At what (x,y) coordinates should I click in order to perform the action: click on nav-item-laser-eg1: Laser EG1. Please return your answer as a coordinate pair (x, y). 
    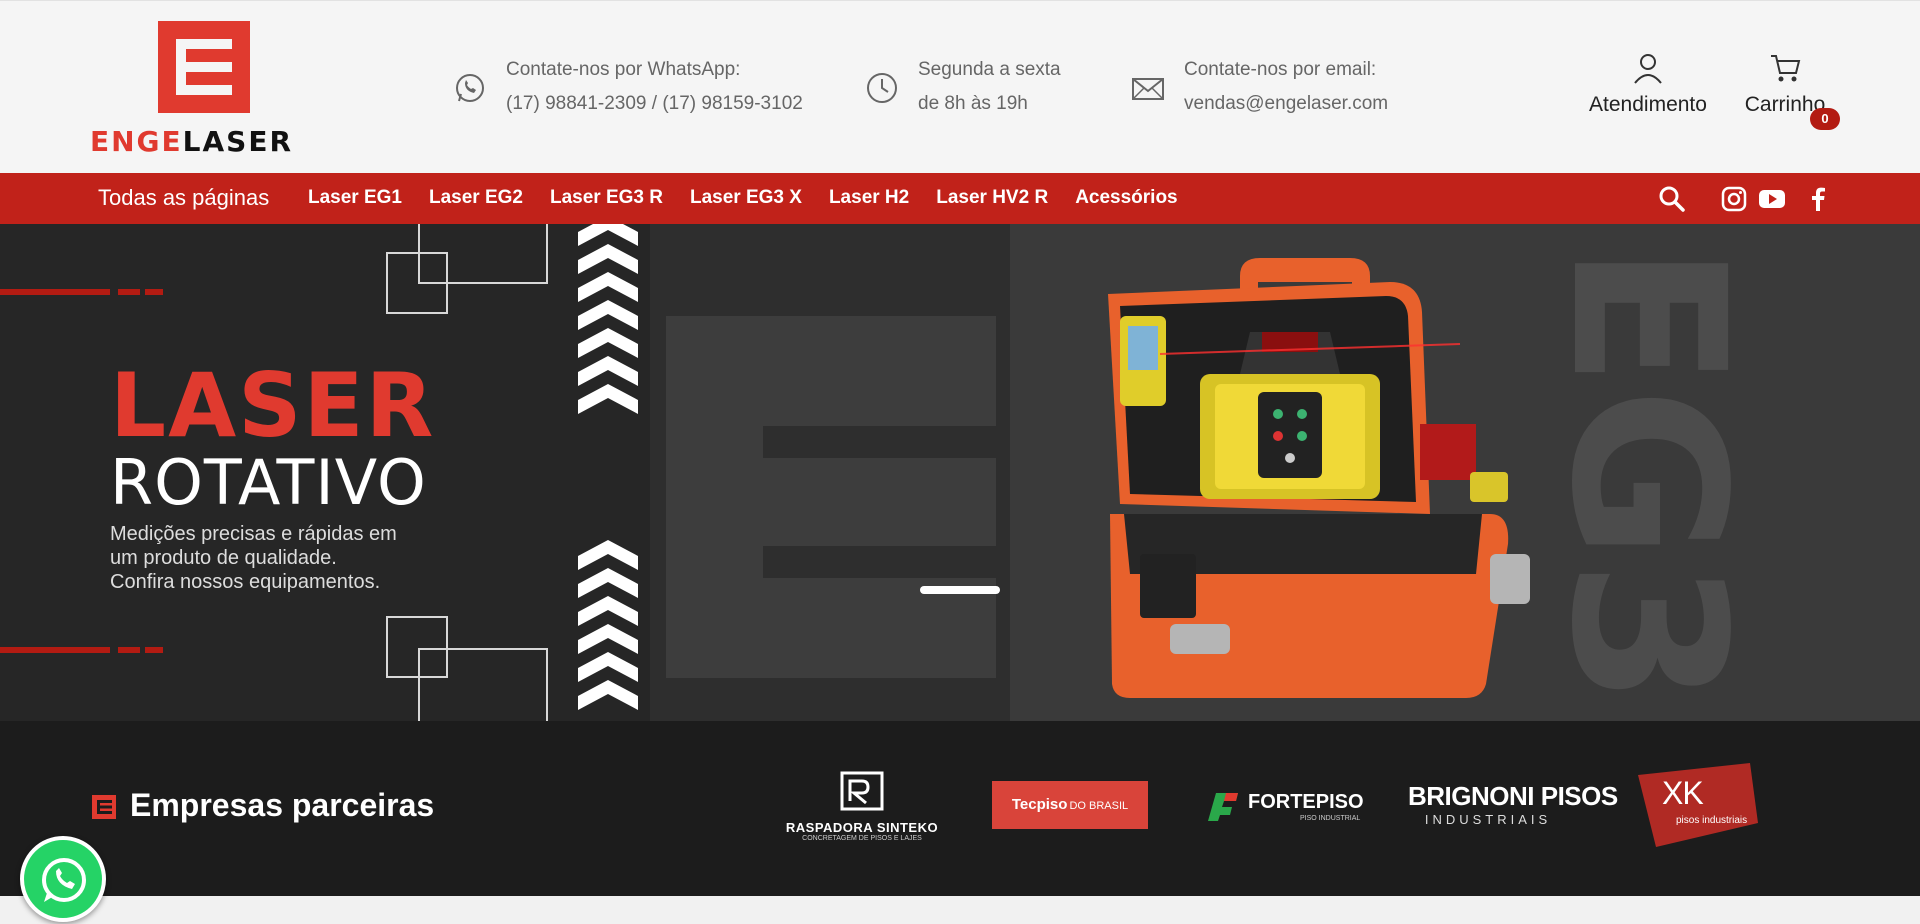
    Looking at the image, I should click on (355, 198).